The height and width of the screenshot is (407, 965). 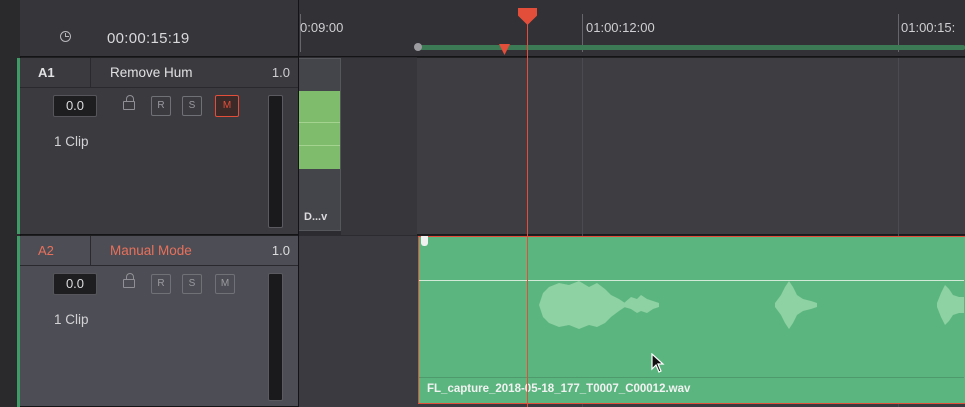 What do you see at coordinates (379, 146) in the screenshot?
I see `track-lane-a1-left` at bounding box center [379, 146].